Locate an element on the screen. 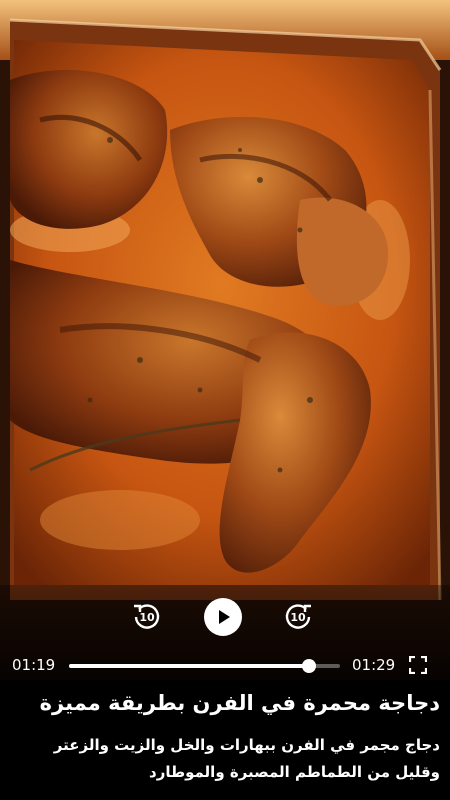  seek-bar-progress is located at coordinates (189, 666).